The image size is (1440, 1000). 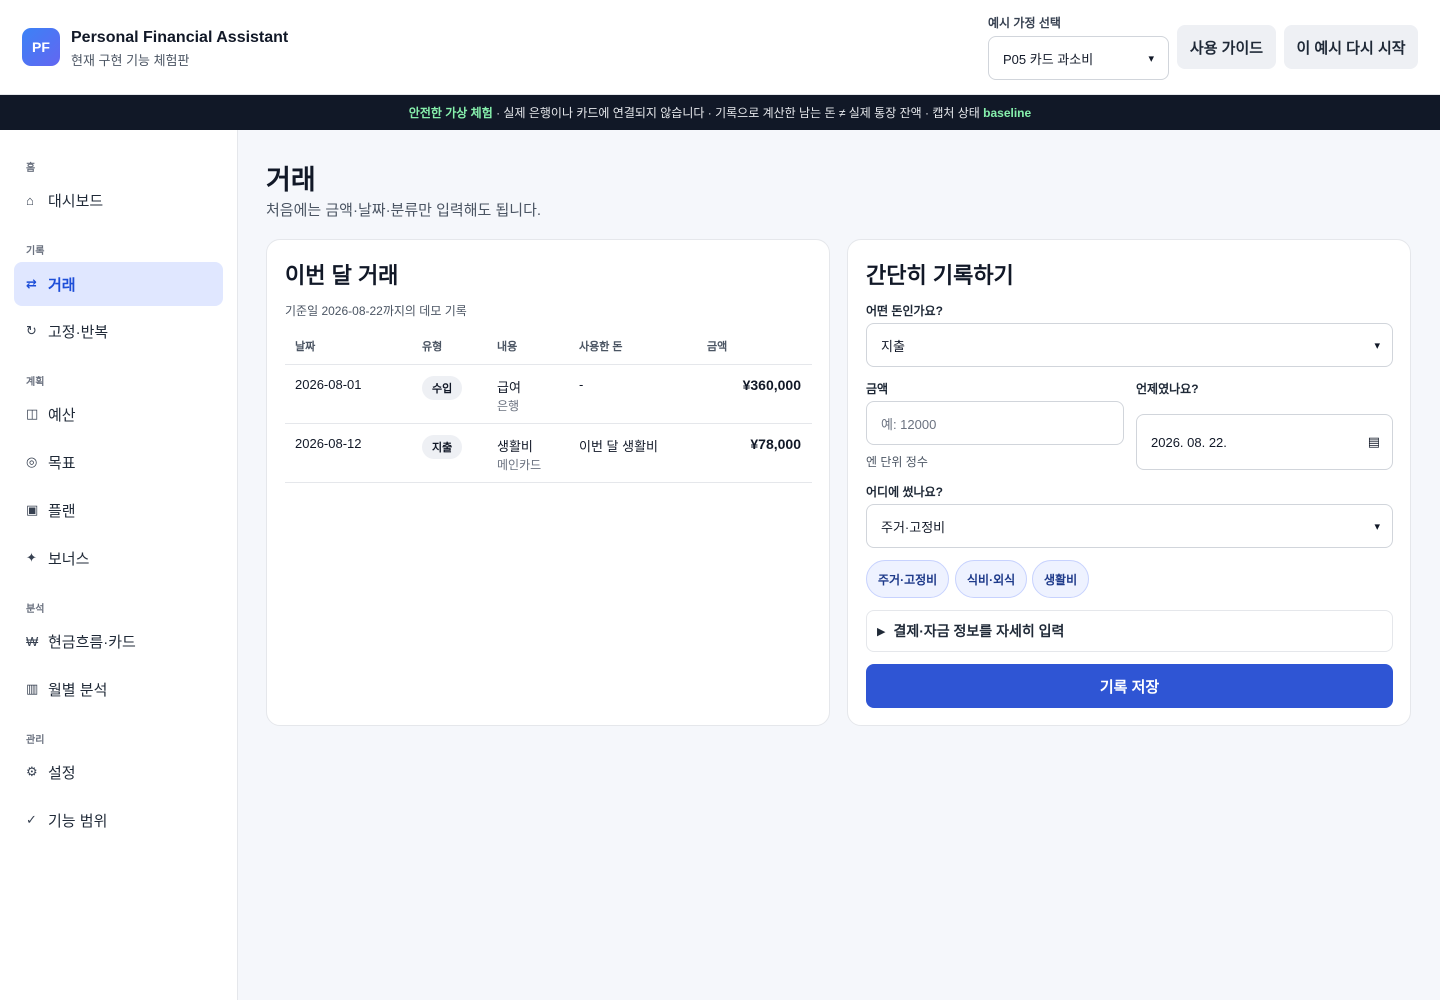 I want to click on row-amount: ¥78,000, so click(x=775, y=444).